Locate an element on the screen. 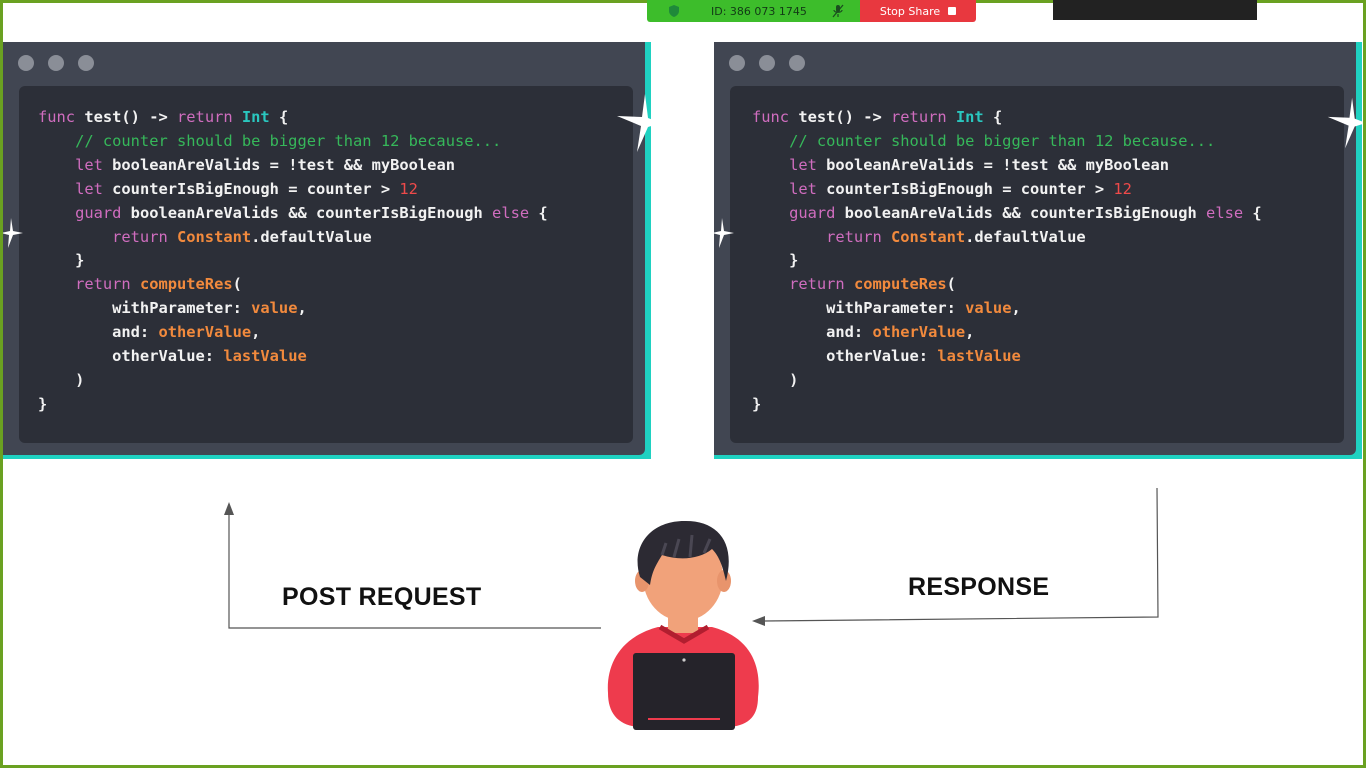 This screenshot has height=768, width=1366. post-request-label: POST REQUEST is located at coordinates (382, 597).